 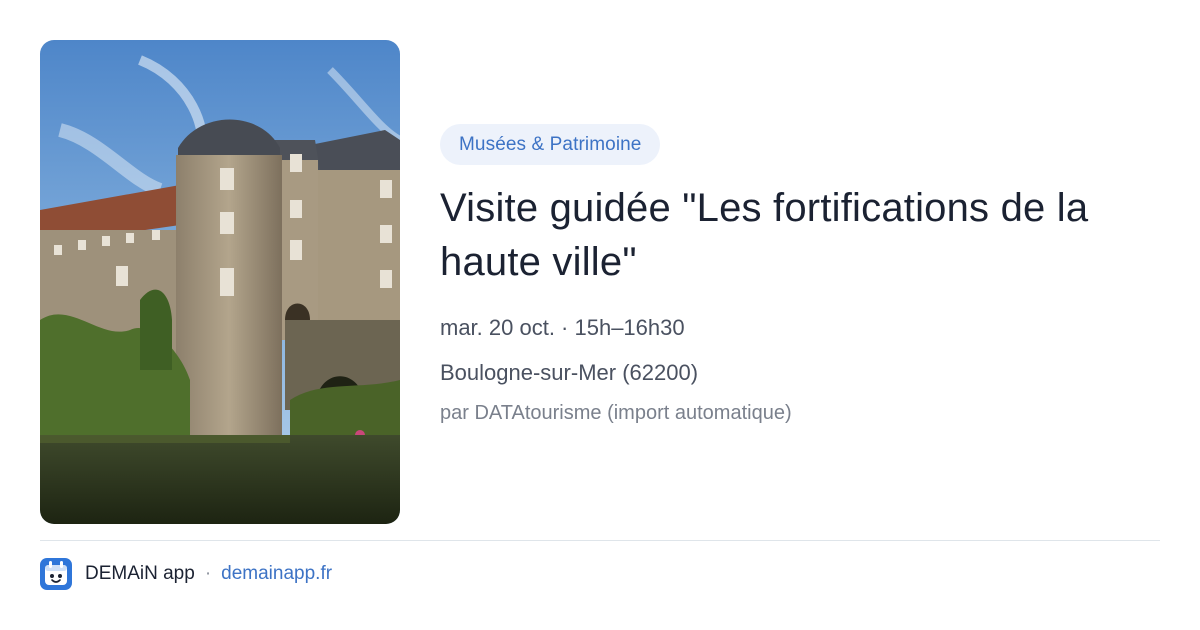 What do you see at coordinates (600, 540) in the screenshot?
I see `footer-divider` at bounding box center [600, 540].